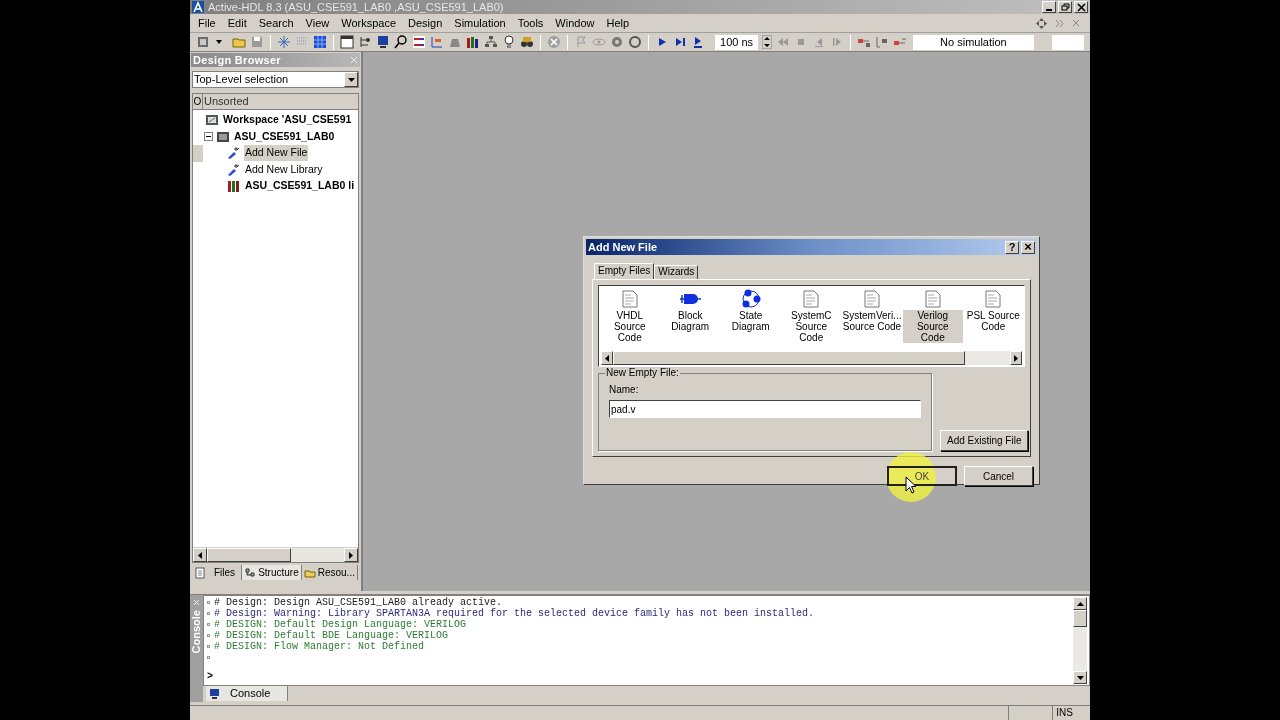 The height and width of the screenshot is (720, 1280). Describe the element at coordinates (284, 169) in the screenshot. I see `tree-item: Add New Library` at that location.